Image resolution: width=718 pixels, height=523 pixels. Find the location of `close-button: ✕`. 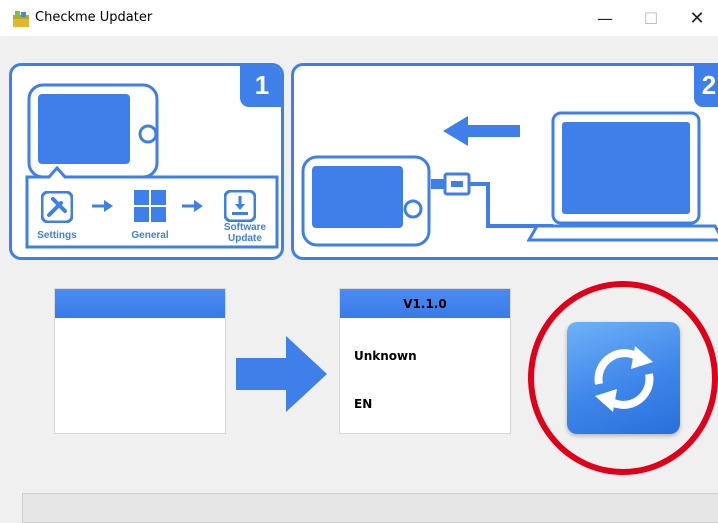

close-button: ✕ is located at coordinates (696, 18).